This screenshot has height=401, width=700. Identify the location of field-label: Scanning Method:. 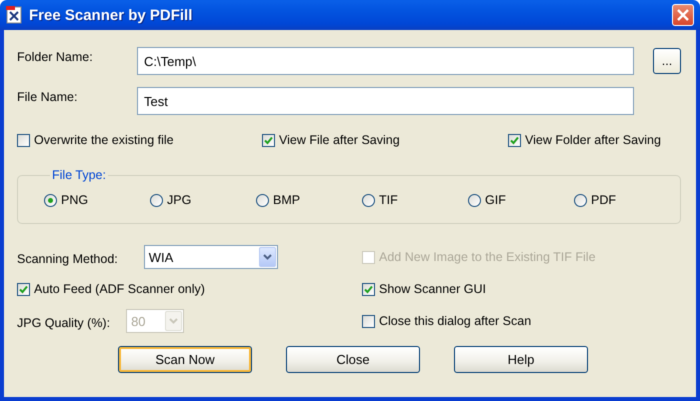
(67, 258).